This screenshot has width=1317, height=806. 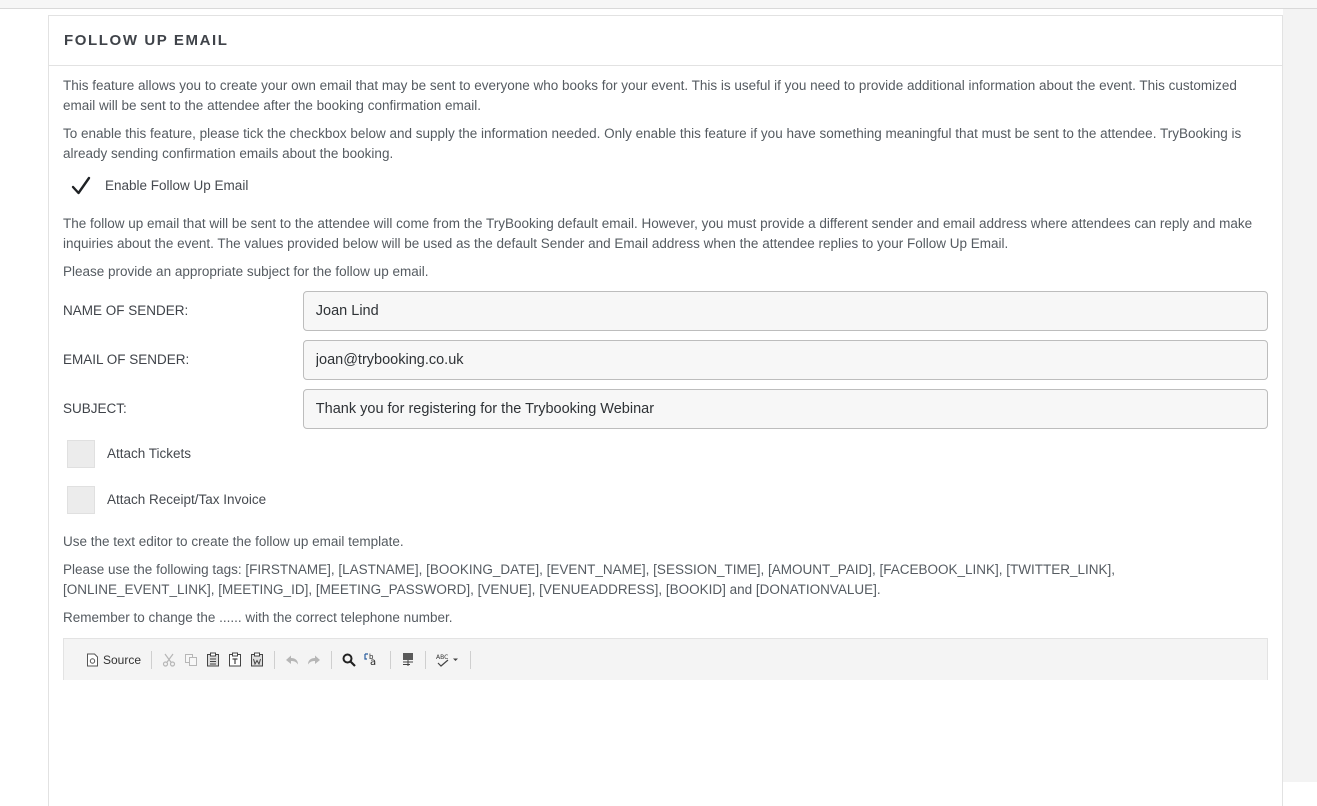 I want to click on copy-icon, so click(x=191, y=659).